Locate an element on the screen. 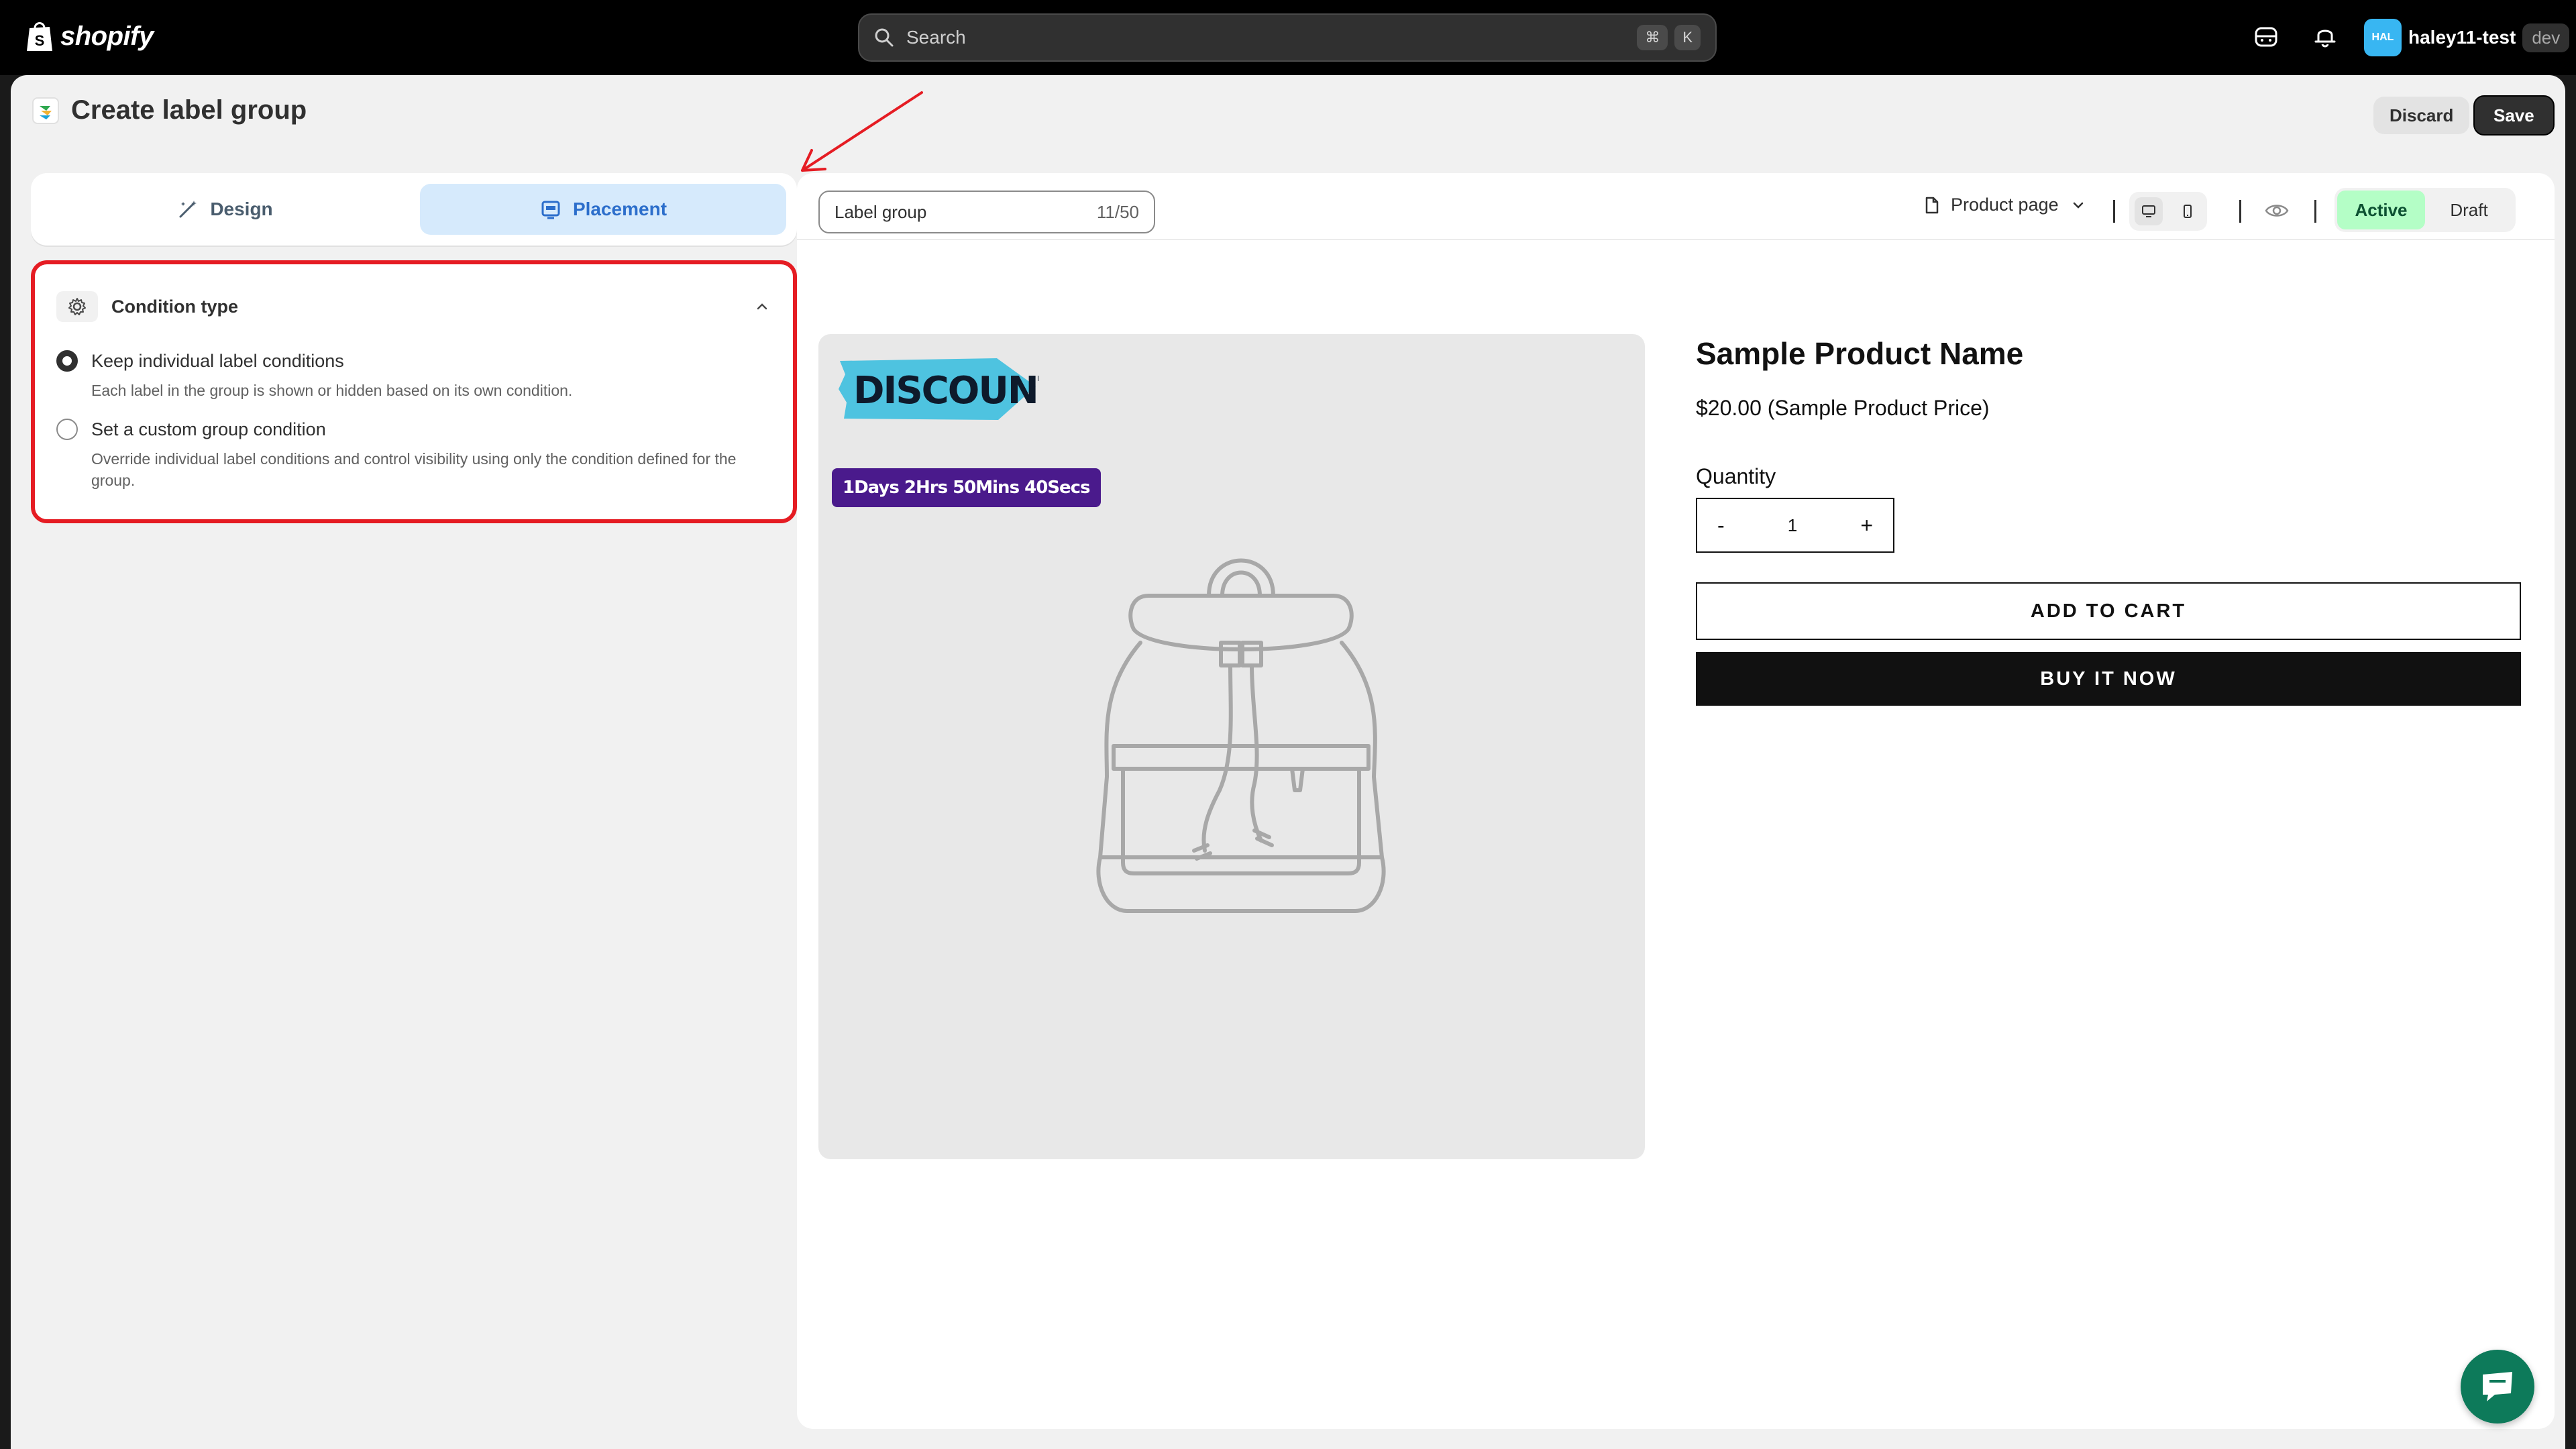 The width and height of the screenshot is (2576, 1449). condition-type-title: Condition type is located at coordinates (174, 306).